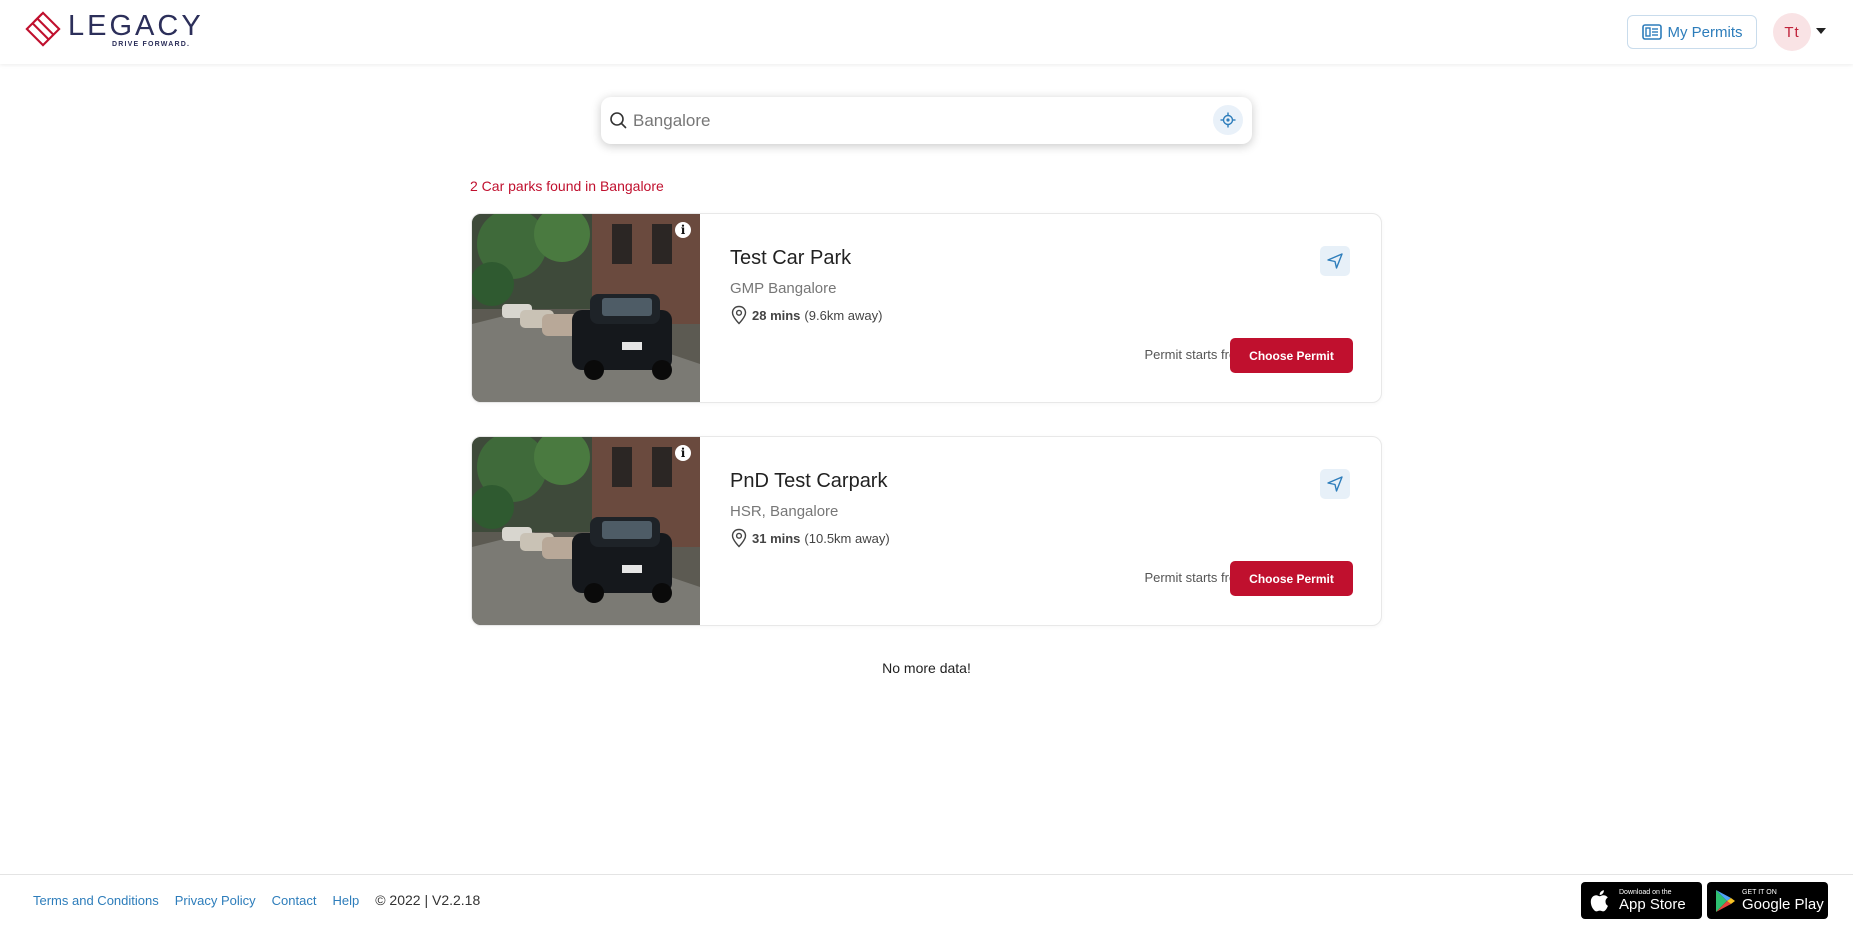 This screenshot has width=1853, height=928. Describe the element at coordinates (96, 900) in the screenshot. I see `terms-link: Terms and Conditions` at that location.